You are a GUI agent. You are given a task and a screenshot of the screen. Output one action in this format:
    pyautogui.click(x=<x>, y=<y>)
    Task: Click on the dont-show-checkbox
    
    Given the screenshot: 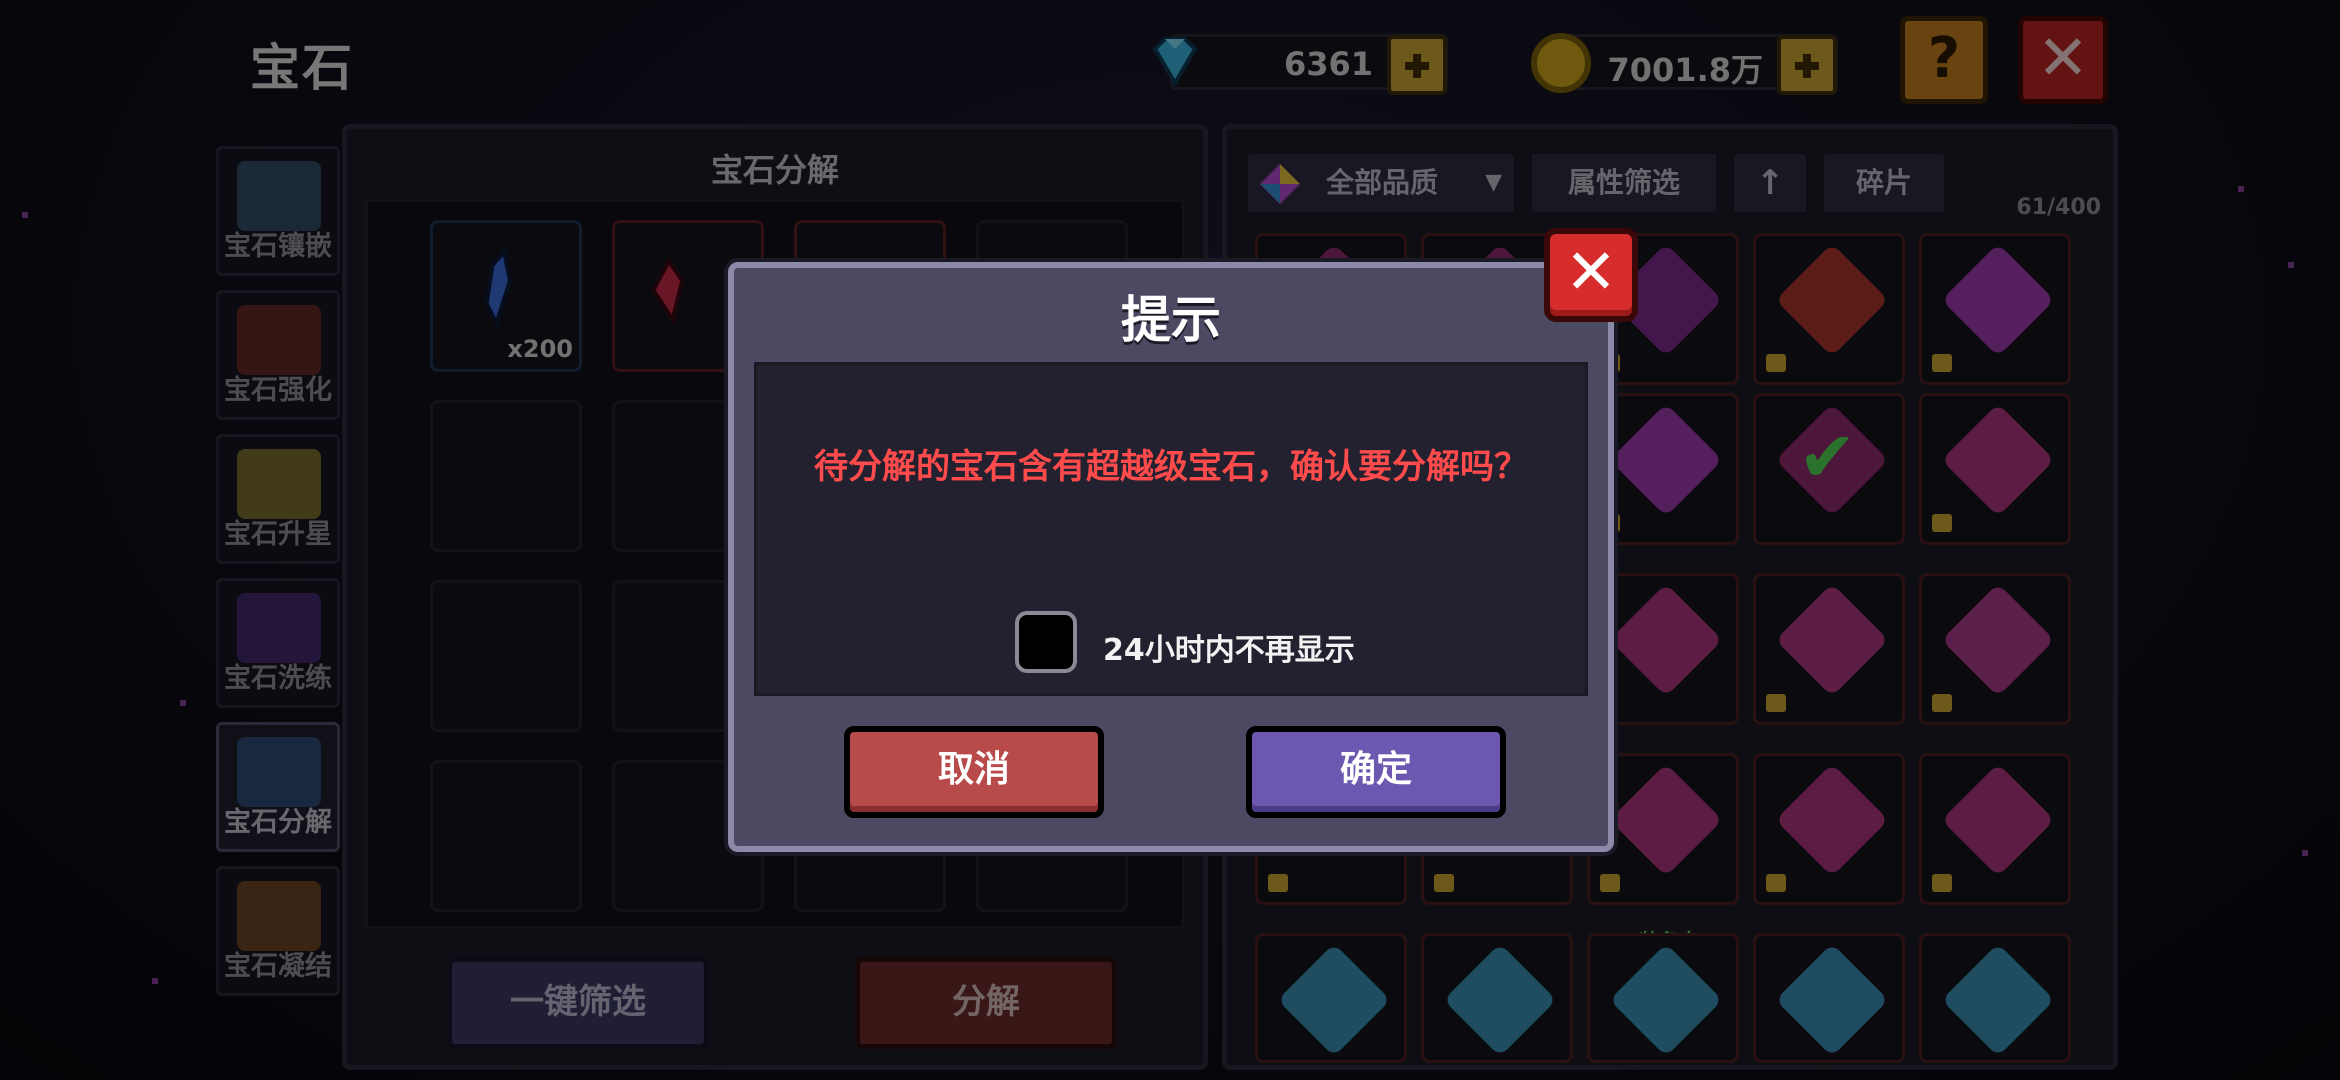 What is the action you would take?
    pyautogui.click(x=1046, y=642)
    